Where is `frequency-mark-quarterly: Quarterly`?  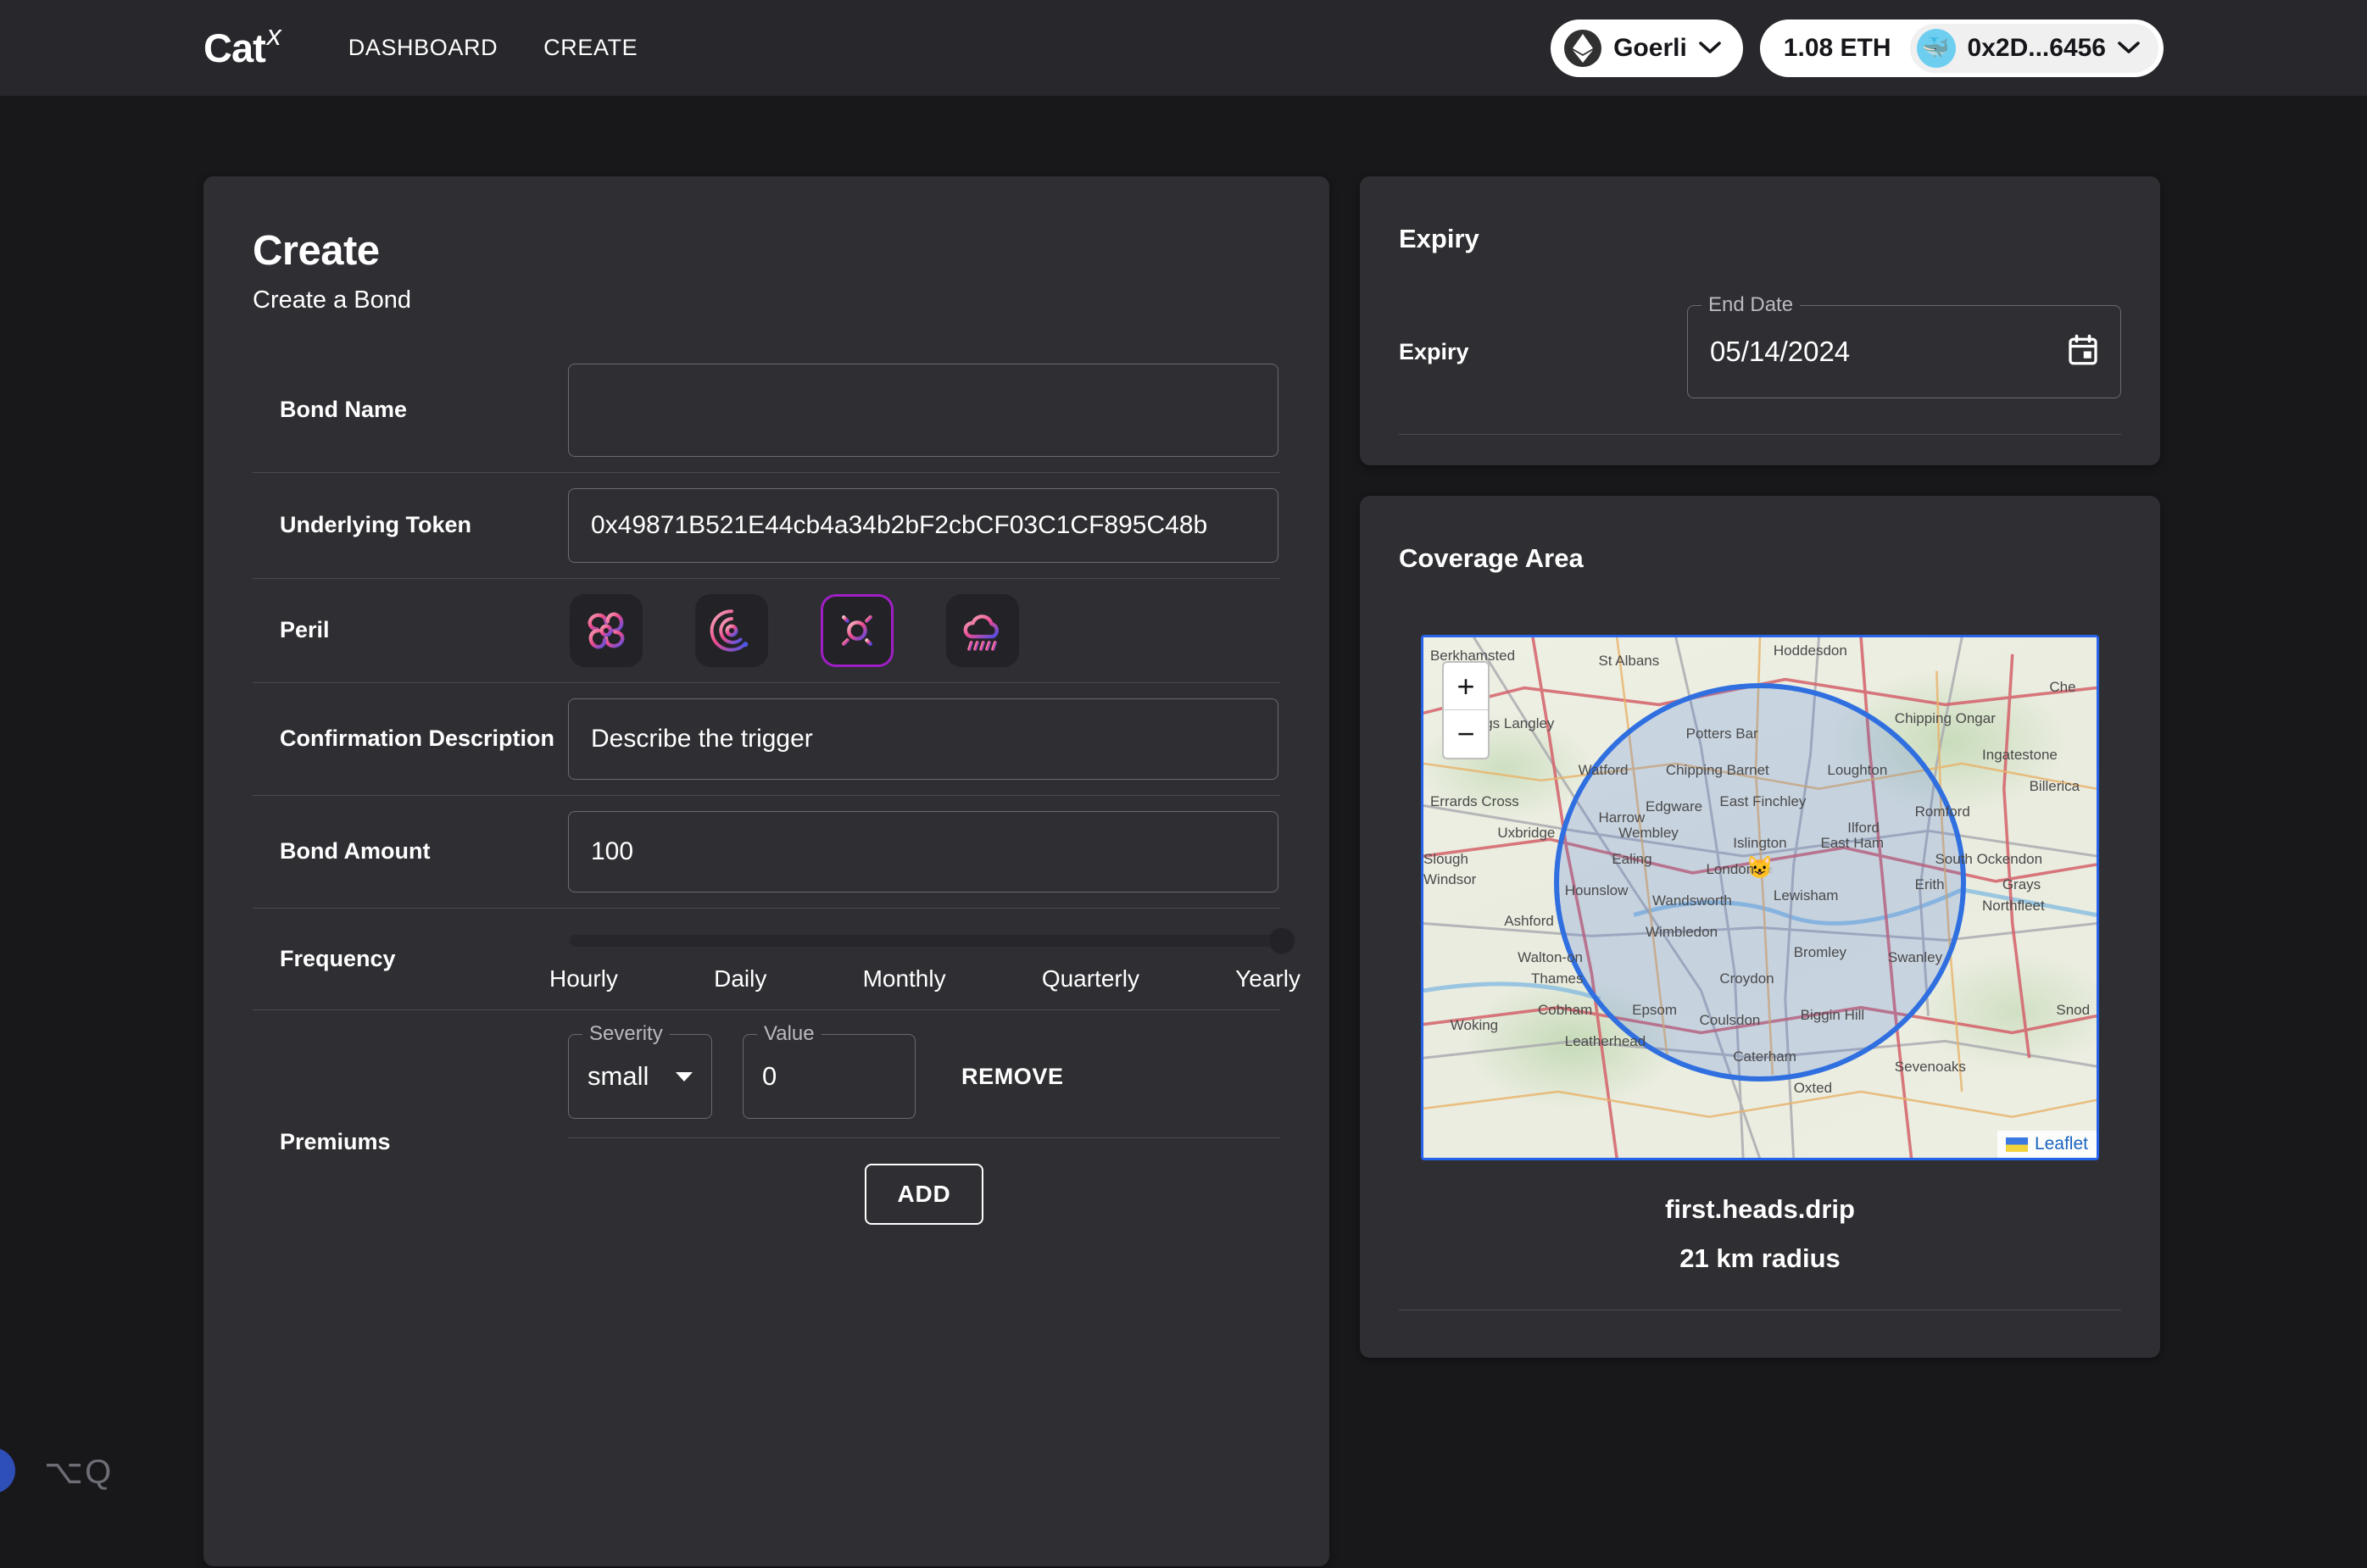 frequency-mark-quarterly: Quarterly is located at coordinates (1090, 979).